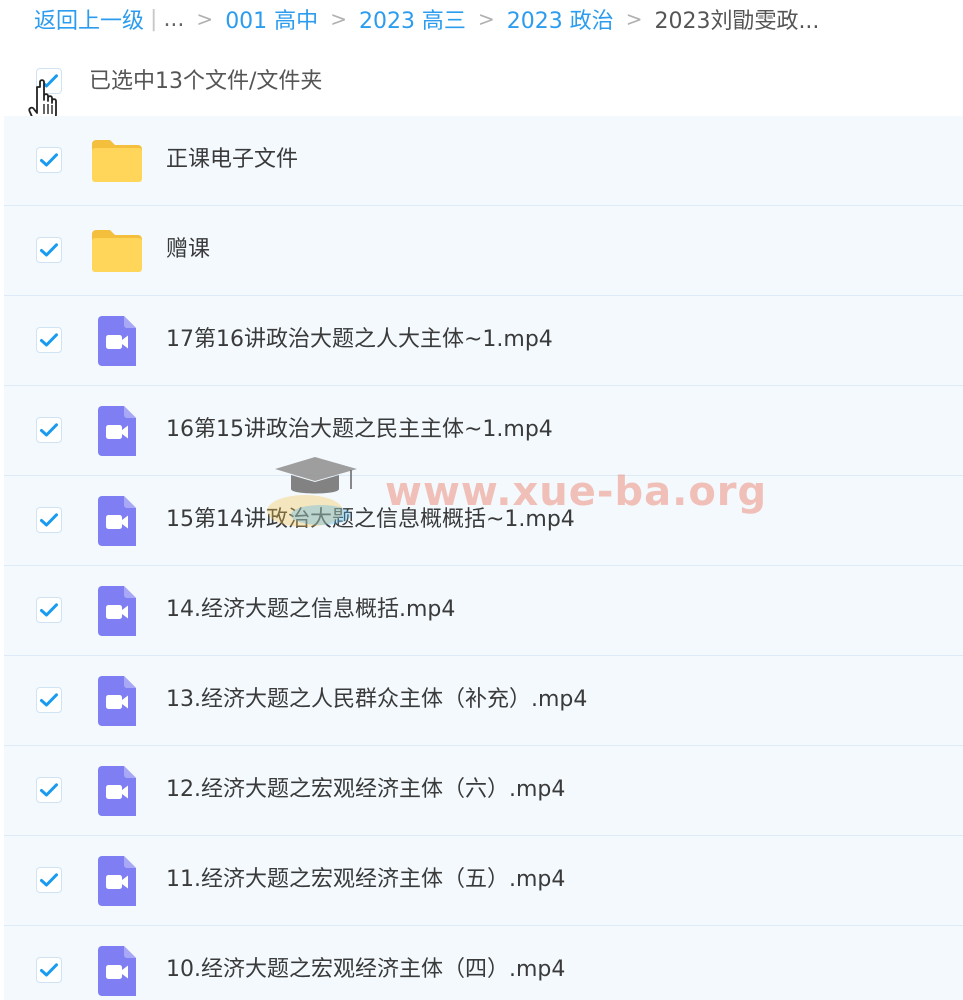  Describe the element at coordinates (481, 88) in the screenshot. I see `selection-bar: 已选中13个文件/文件夹` at that location.